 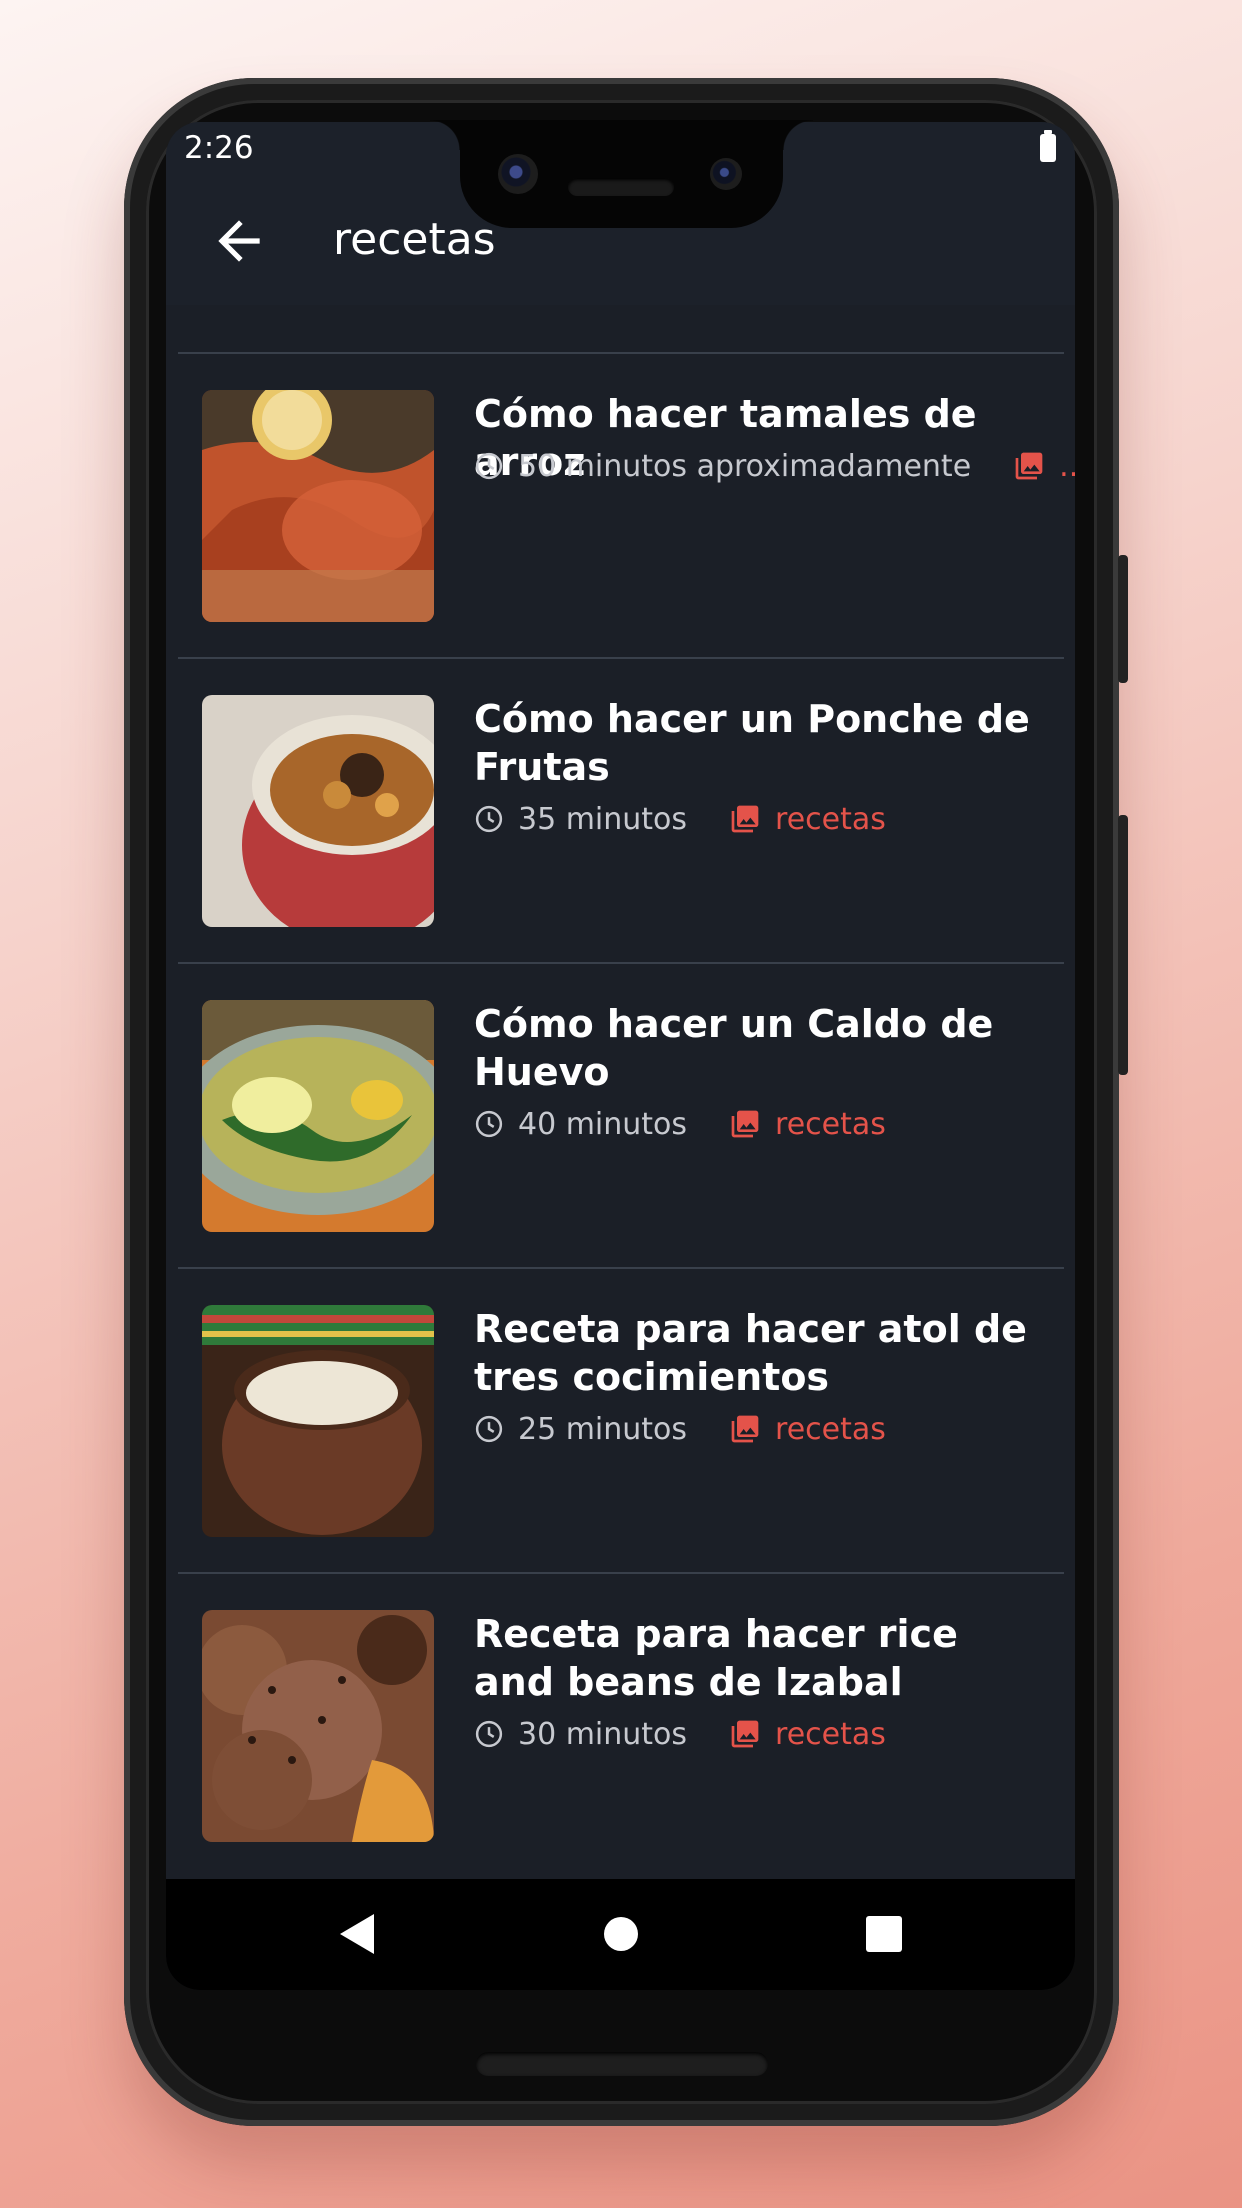 What do you see at coordinates (1044, 466) in the screenshot?
I see `recipe-category: ..` at bounding box center [1044, 466].